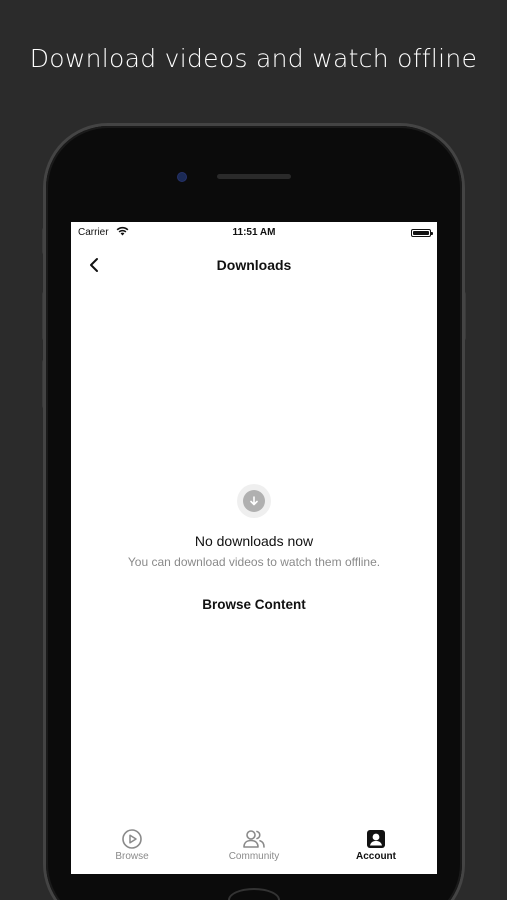  Describe the element at coordinates (254, 541) in the screenshot. I see `empty-state-title: No downloads now` at that location.